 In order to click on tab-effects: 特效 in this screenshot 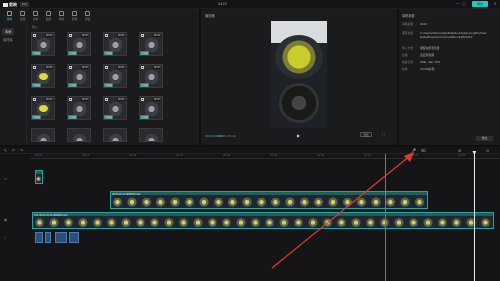, I will do `click(61, 16)`.